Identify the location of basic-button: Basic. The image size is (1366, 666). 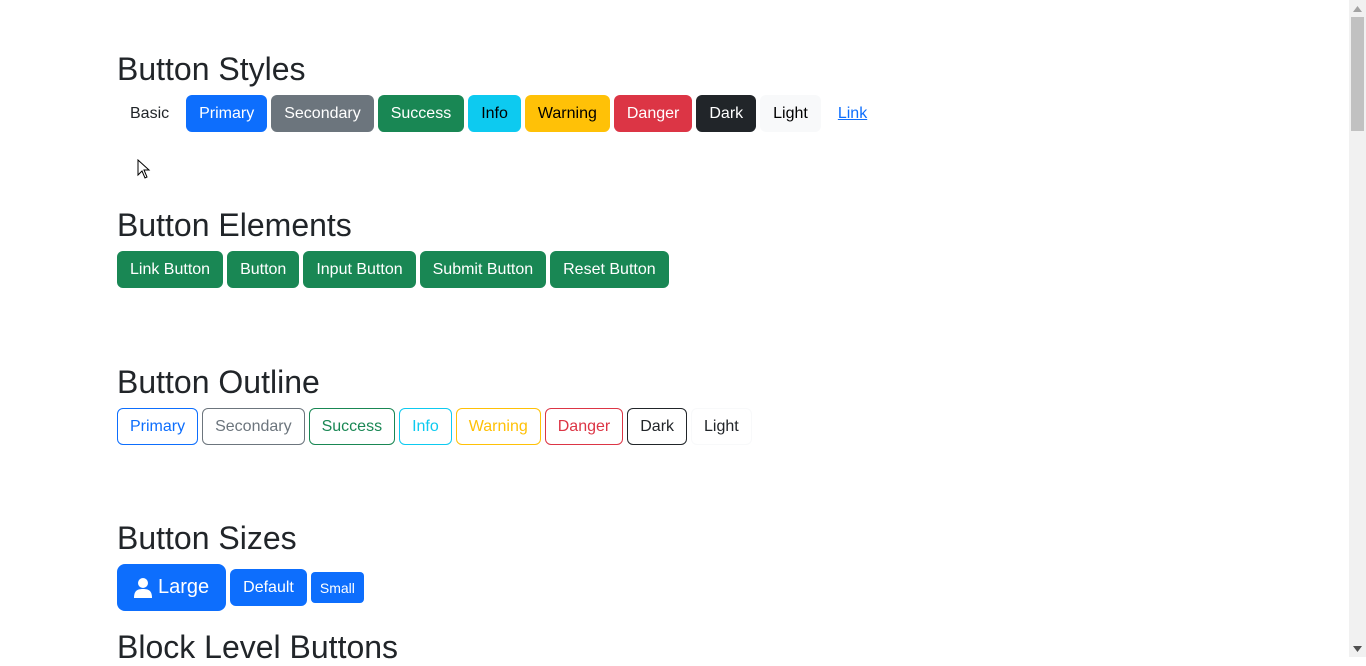
(149, 113).